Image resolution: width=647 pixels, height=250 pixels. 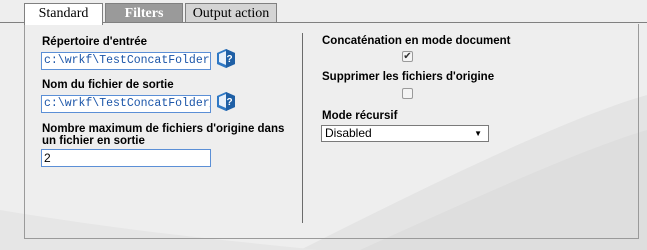 What do you see at coordinates (108, 85) in the screenshot?
I see `output-file-label: Nom du fichier de sortie` at bounding box center [108, 85].